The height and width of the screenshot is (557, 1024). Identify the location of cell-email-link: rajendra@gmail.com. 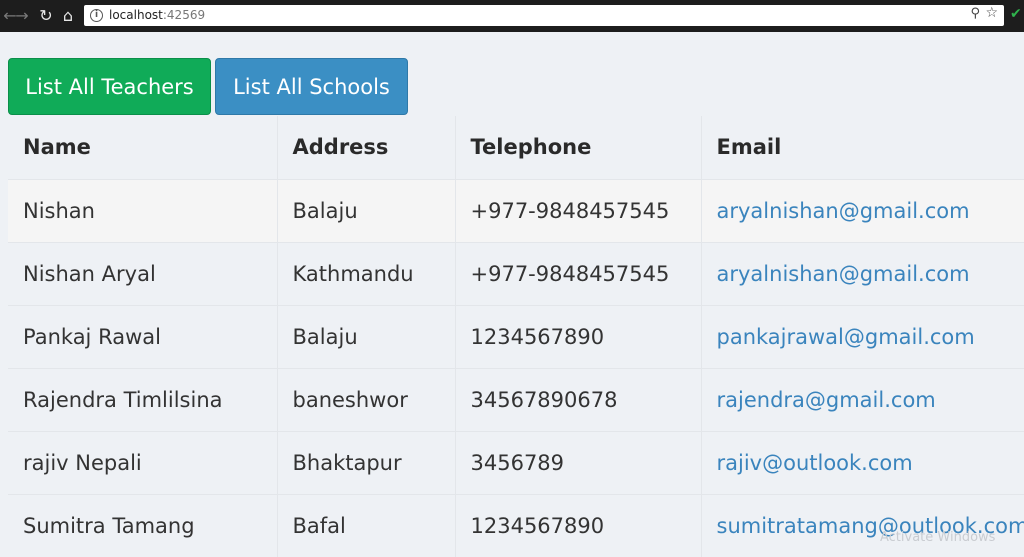
(862, 399).